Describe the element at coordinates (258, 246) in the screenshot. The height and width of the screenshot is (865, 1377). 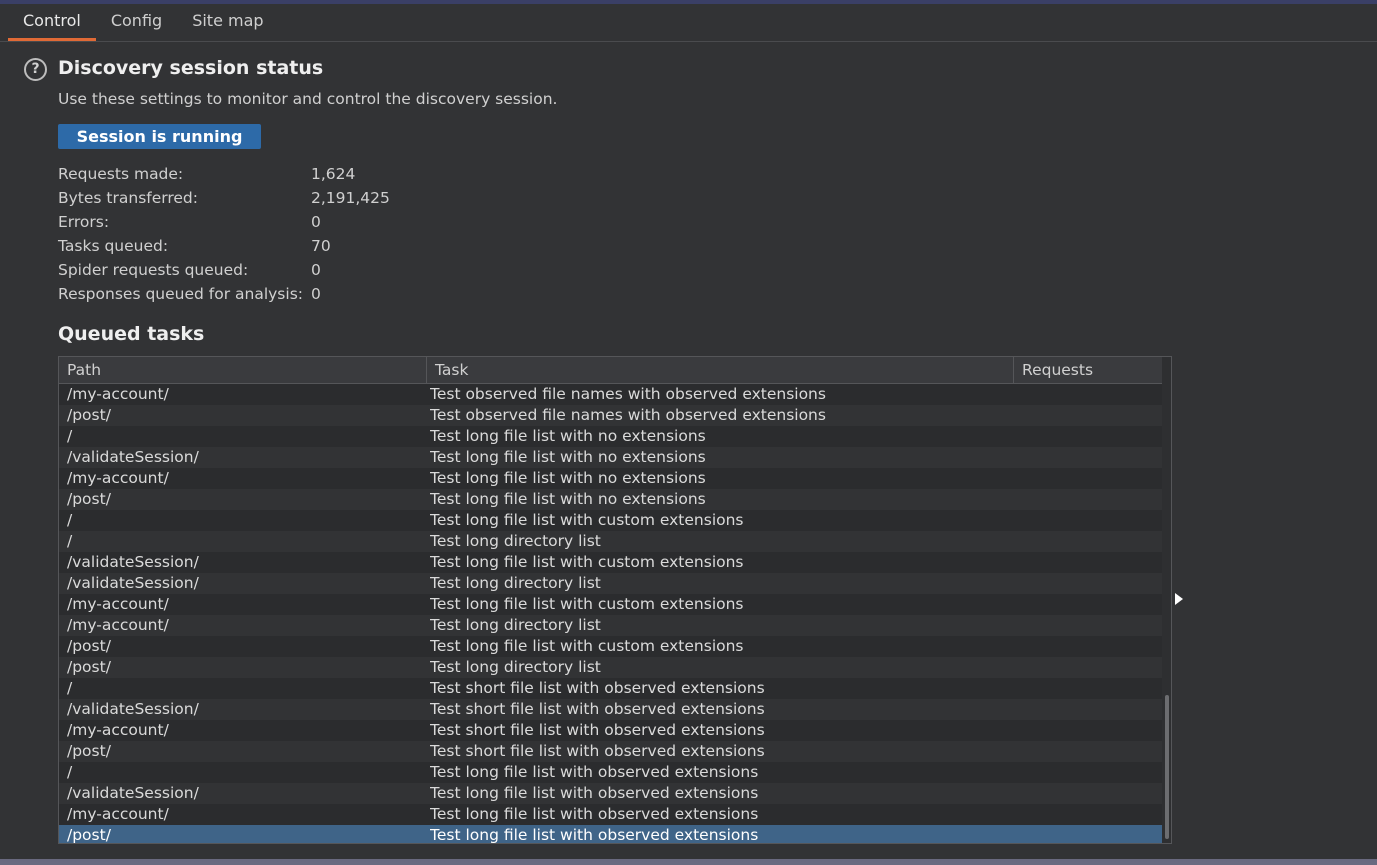
I see `stat-row: Tasks queued: 70` at that location.